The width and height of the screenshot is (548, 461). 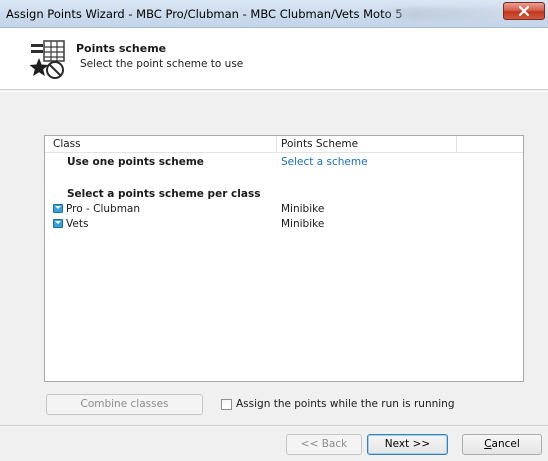 I want to click on footer-divider, so click(x=274, y=425).